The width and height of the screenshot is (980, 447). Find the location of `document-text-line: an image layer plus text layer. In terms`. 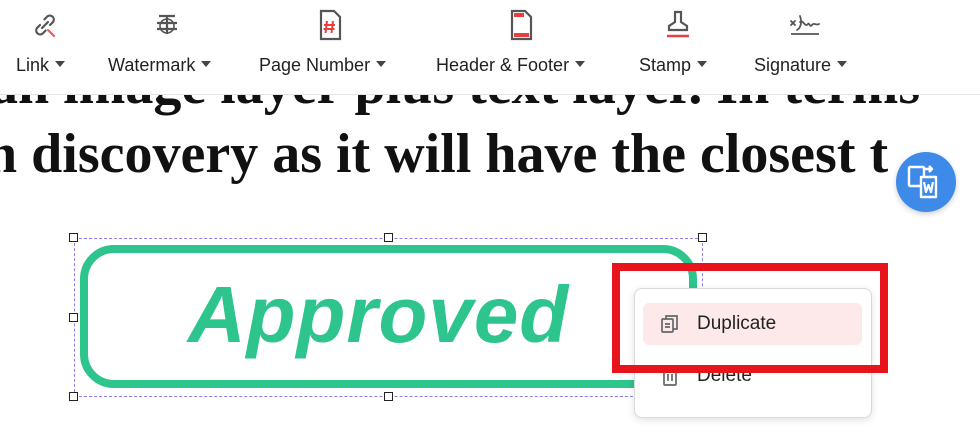

document-text-line: an image layer plus text layer. In terms is located at coordinates (460, 106).